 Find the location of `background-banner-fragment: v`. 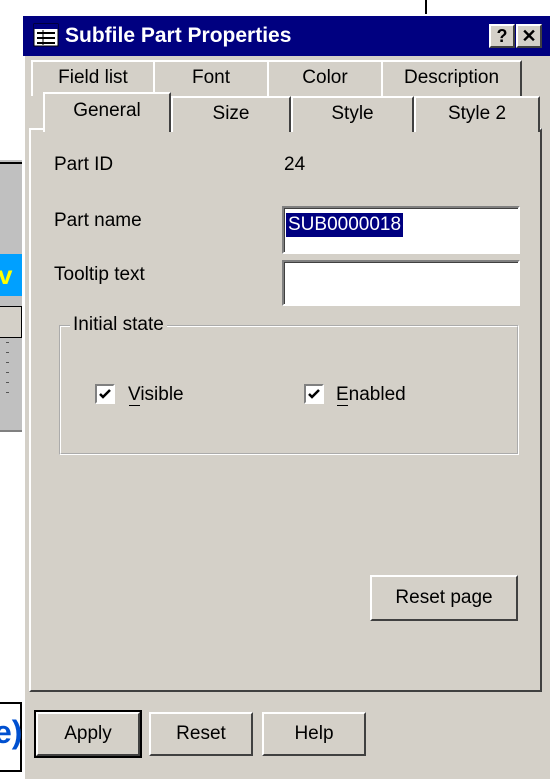

background-banner-fragment: v is located at coordinates (11, 275).